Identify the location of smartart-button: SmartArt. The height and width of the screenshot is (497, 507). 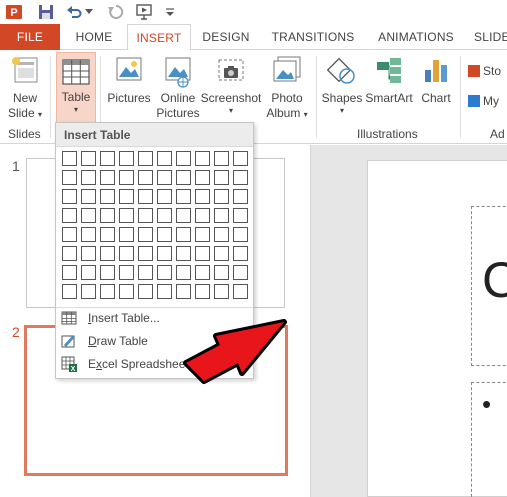
(389, 80).